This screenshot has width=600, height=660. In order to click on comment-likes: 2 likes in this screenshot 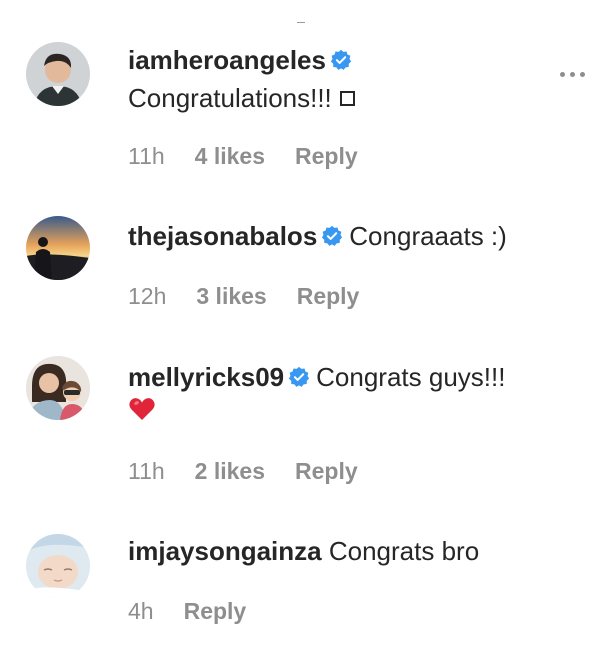, I will do `click(230, 471)`.